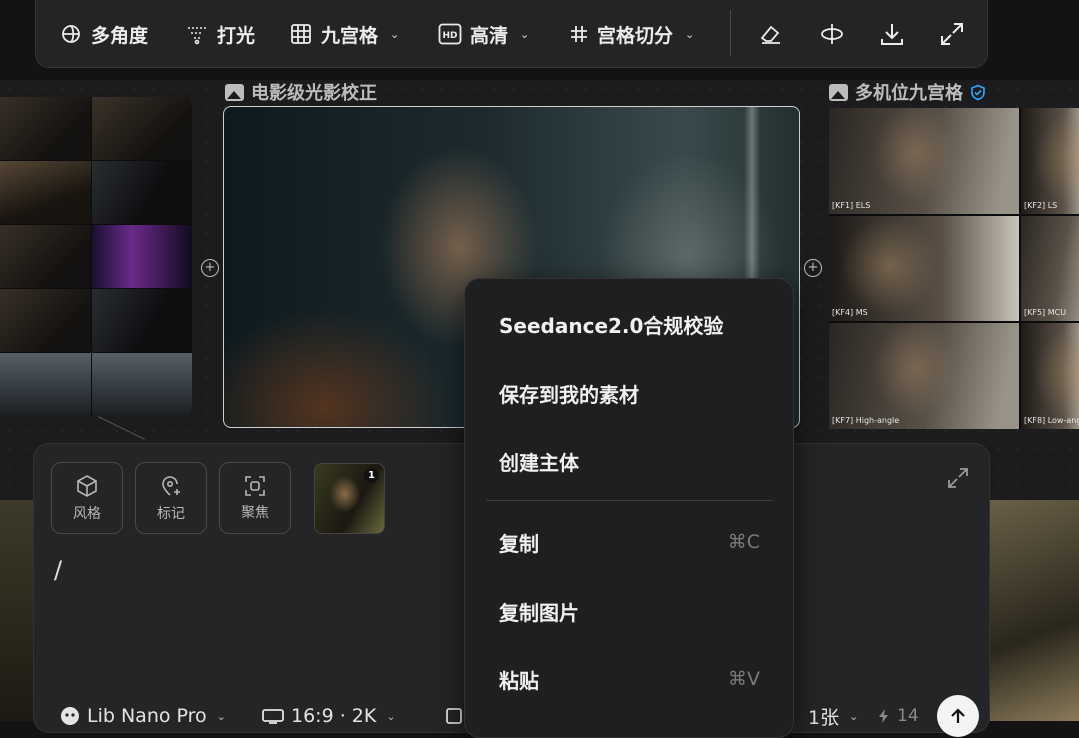 Image resolution: width=1079 pixels, height=738 pixels. I want to click on menu-item-label: 复制, so click(519, 543).